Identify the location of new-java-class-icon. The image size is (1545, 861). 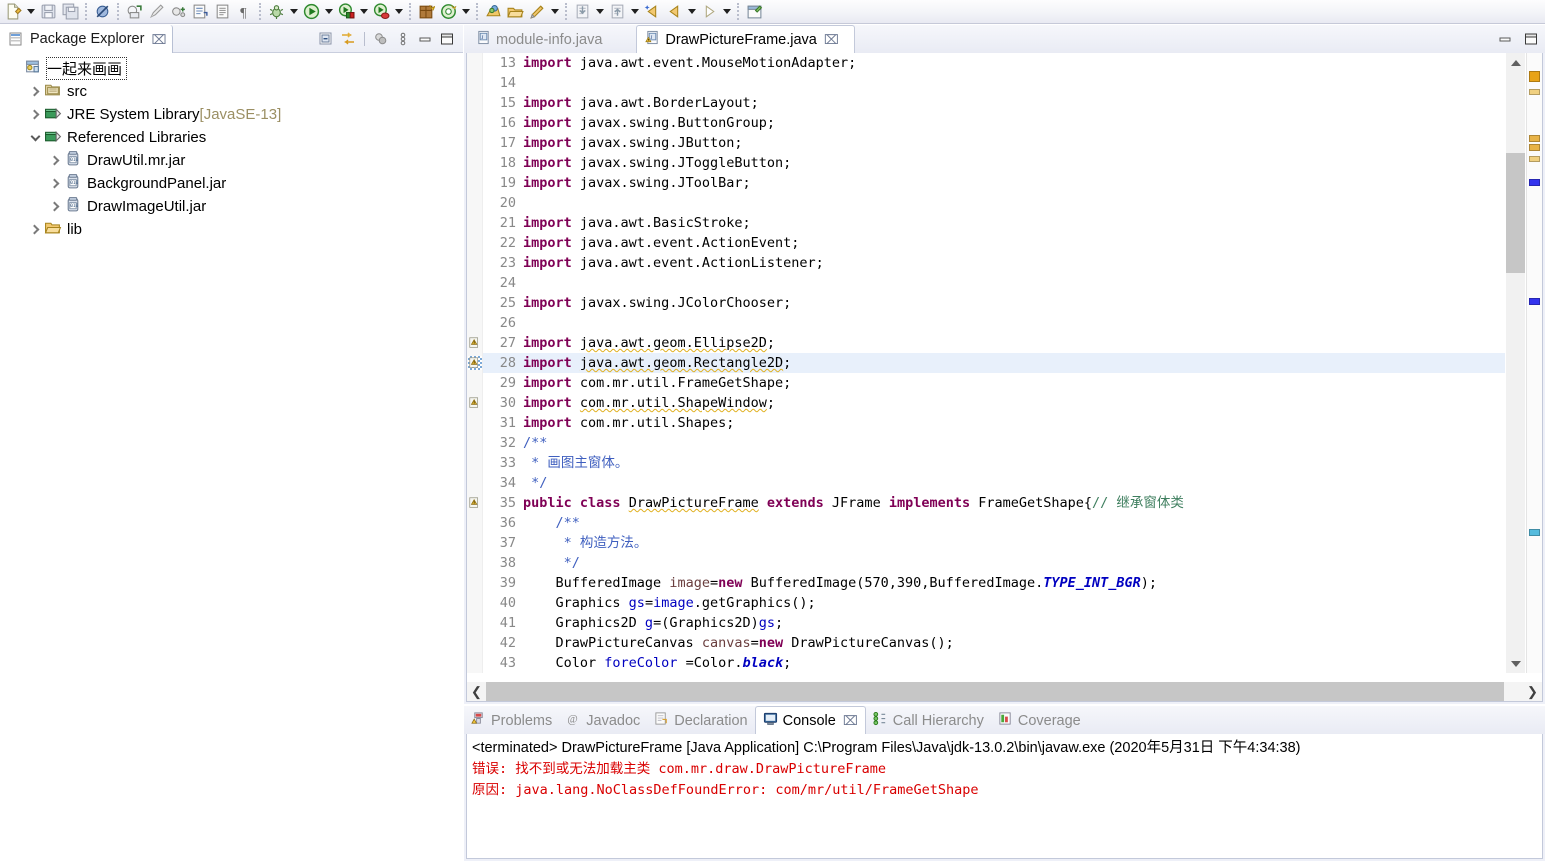
(448, 12).